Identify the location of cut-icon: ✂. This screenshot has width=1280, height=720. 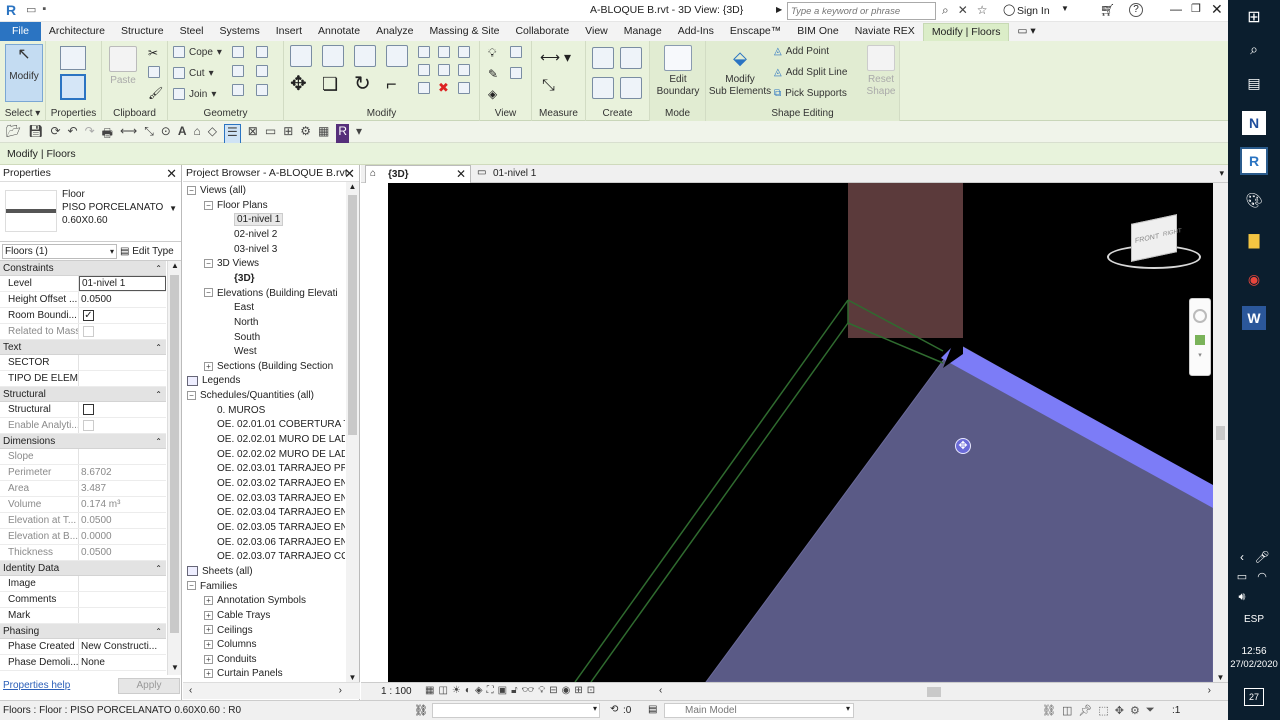
(153, 53).